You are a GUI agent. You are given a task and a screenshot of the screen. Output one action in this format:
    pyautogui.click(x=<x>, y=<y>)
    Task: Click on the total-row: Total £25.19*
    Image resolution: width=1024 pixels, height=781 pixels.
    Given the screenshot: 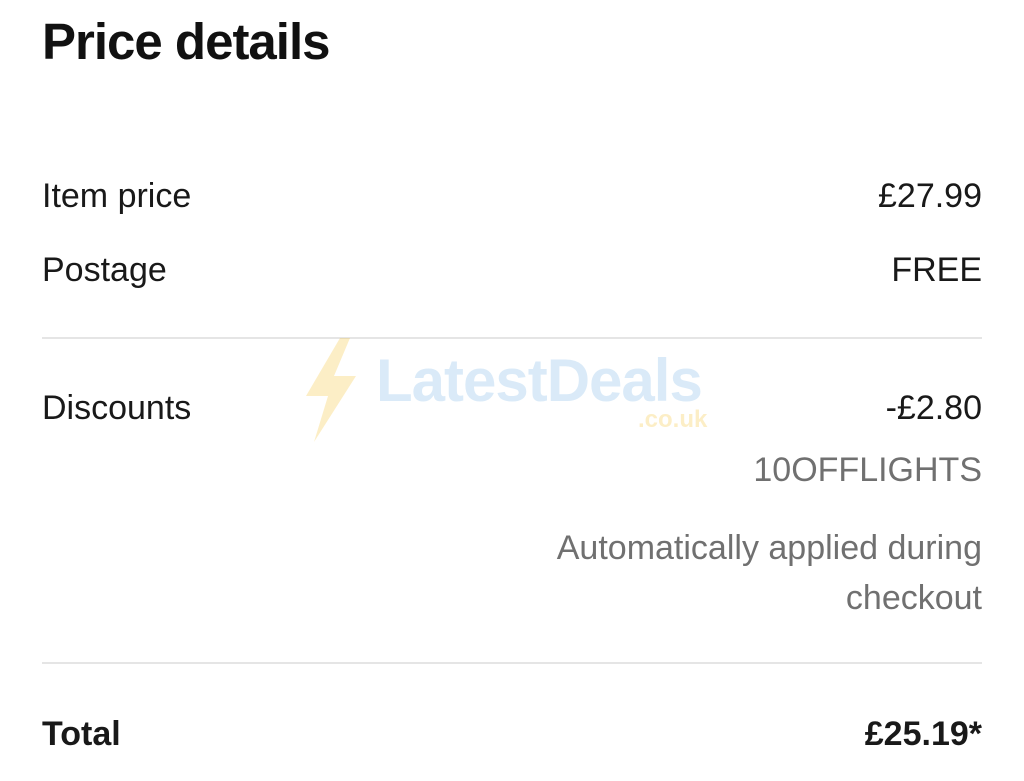 What is the action you would take?
    pyautogui.click(x=512, y=734)
    